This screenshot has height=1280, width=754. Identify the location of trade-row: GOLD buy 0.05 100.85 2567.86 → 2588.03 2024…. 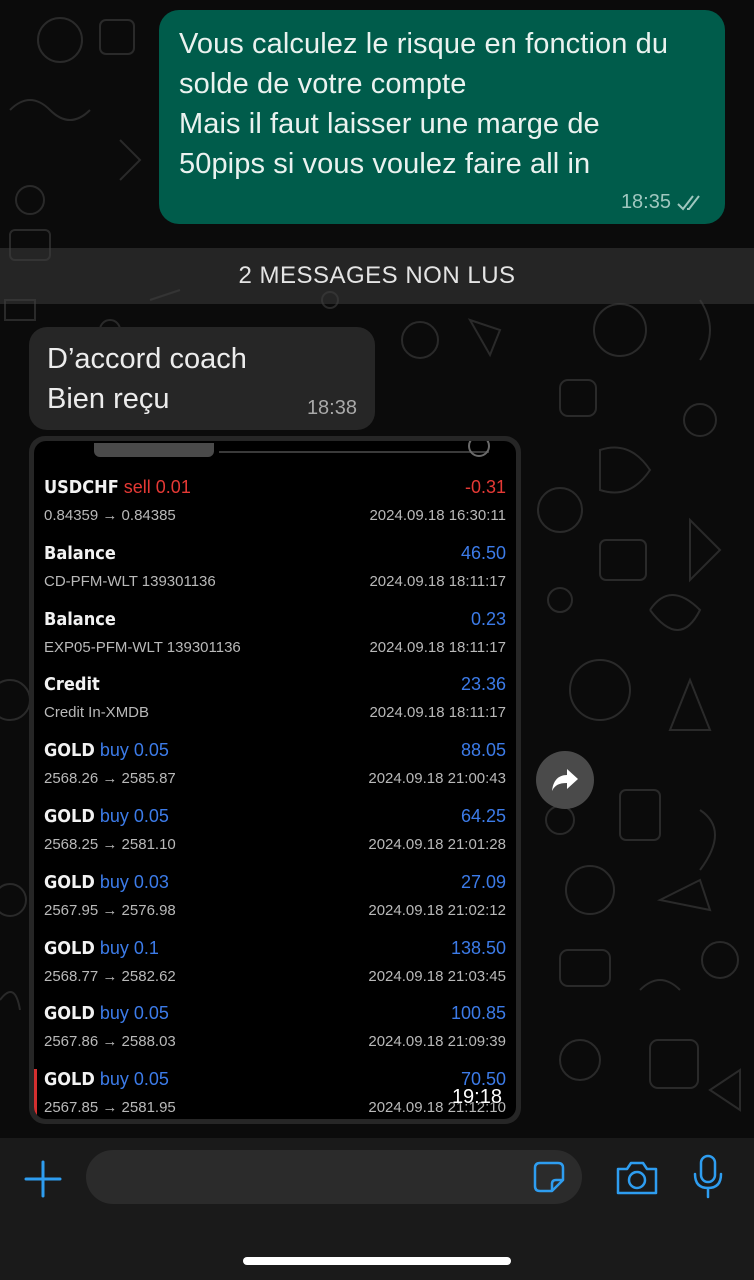
(275, 1036).